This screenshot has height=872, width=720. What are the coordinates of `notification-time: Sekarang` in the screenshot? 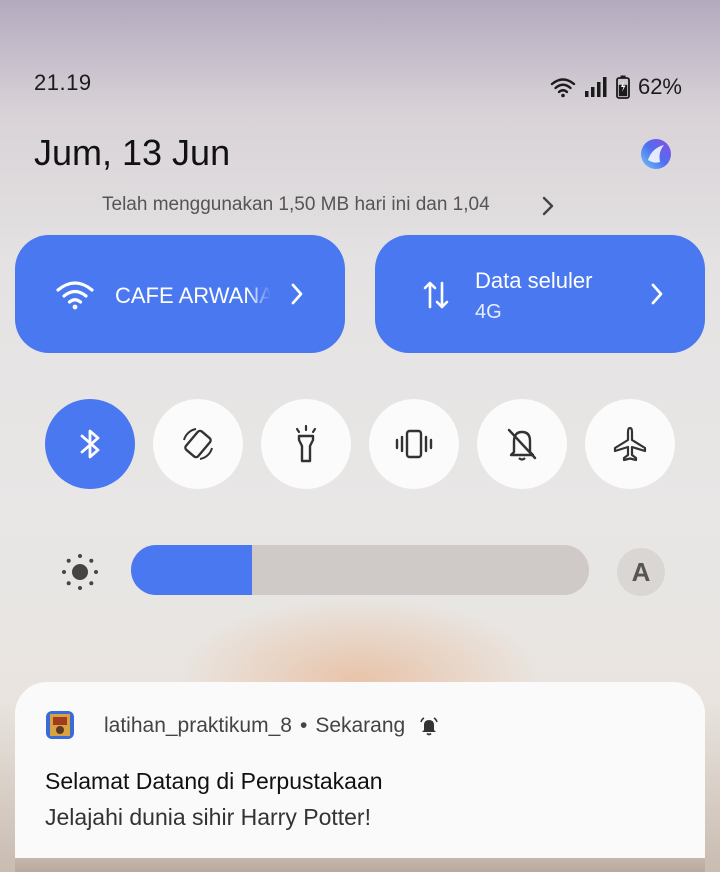 It's located at (360, 725).